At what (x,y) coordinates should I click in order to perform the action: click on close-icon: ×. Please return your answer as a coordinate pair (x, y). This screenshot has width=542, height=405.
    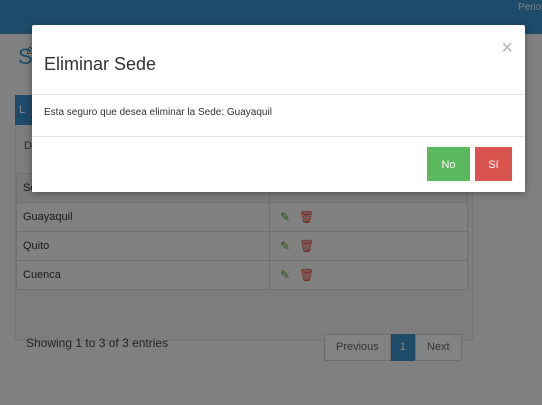
    Looking at the image, I should click on (507, 48).